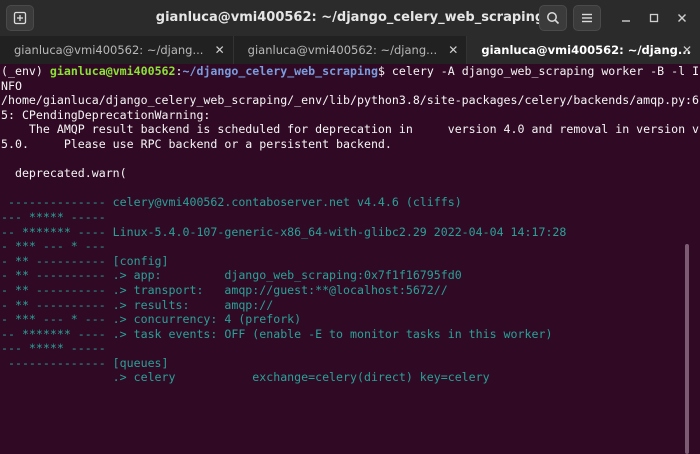 The height and width of the screenshot is (454, 700). I want to click on hamburger-menu-icon, so click(587, 18).